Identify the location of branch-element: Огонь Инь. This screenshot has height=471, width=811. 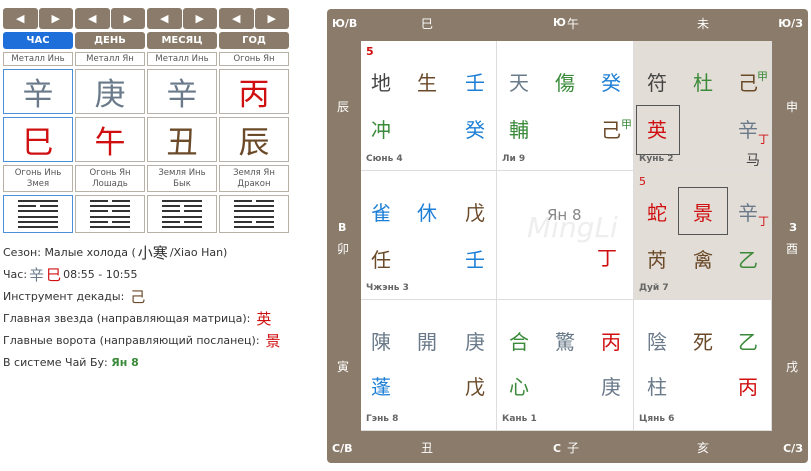
(38, 173).